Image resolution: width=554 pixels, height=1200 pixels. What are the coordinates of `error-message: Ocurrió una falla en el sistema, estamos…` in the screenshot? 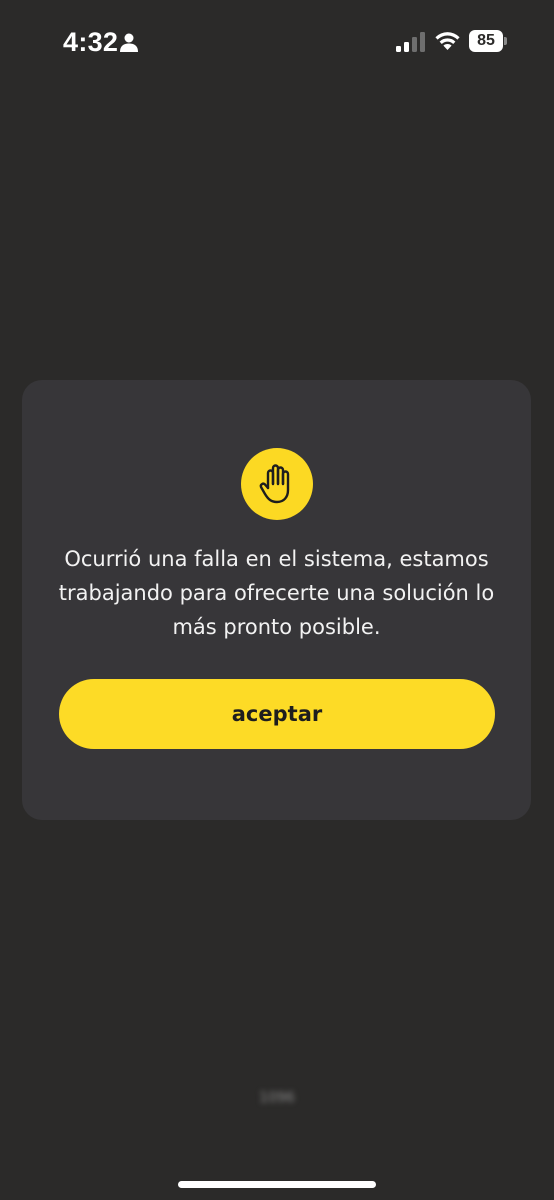 It's located at (276, 593).